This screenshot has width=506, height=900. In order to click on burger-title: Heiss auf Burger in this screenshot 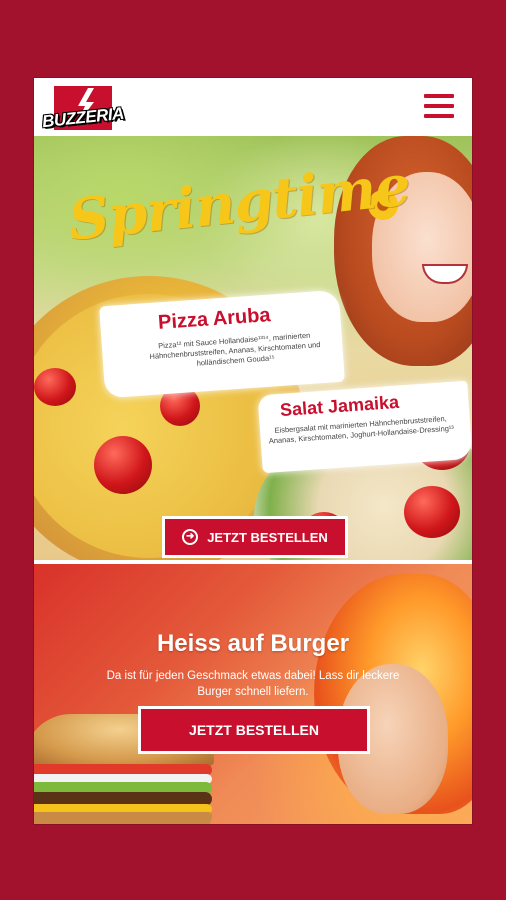, I will do `click(253, 643)`.